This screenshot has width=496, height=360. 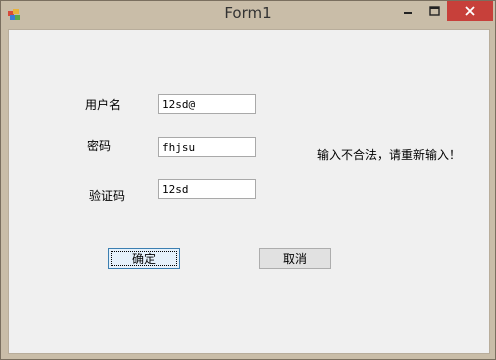 I want to click on cancel-button-label: 取消, so click(x=294, y=259).